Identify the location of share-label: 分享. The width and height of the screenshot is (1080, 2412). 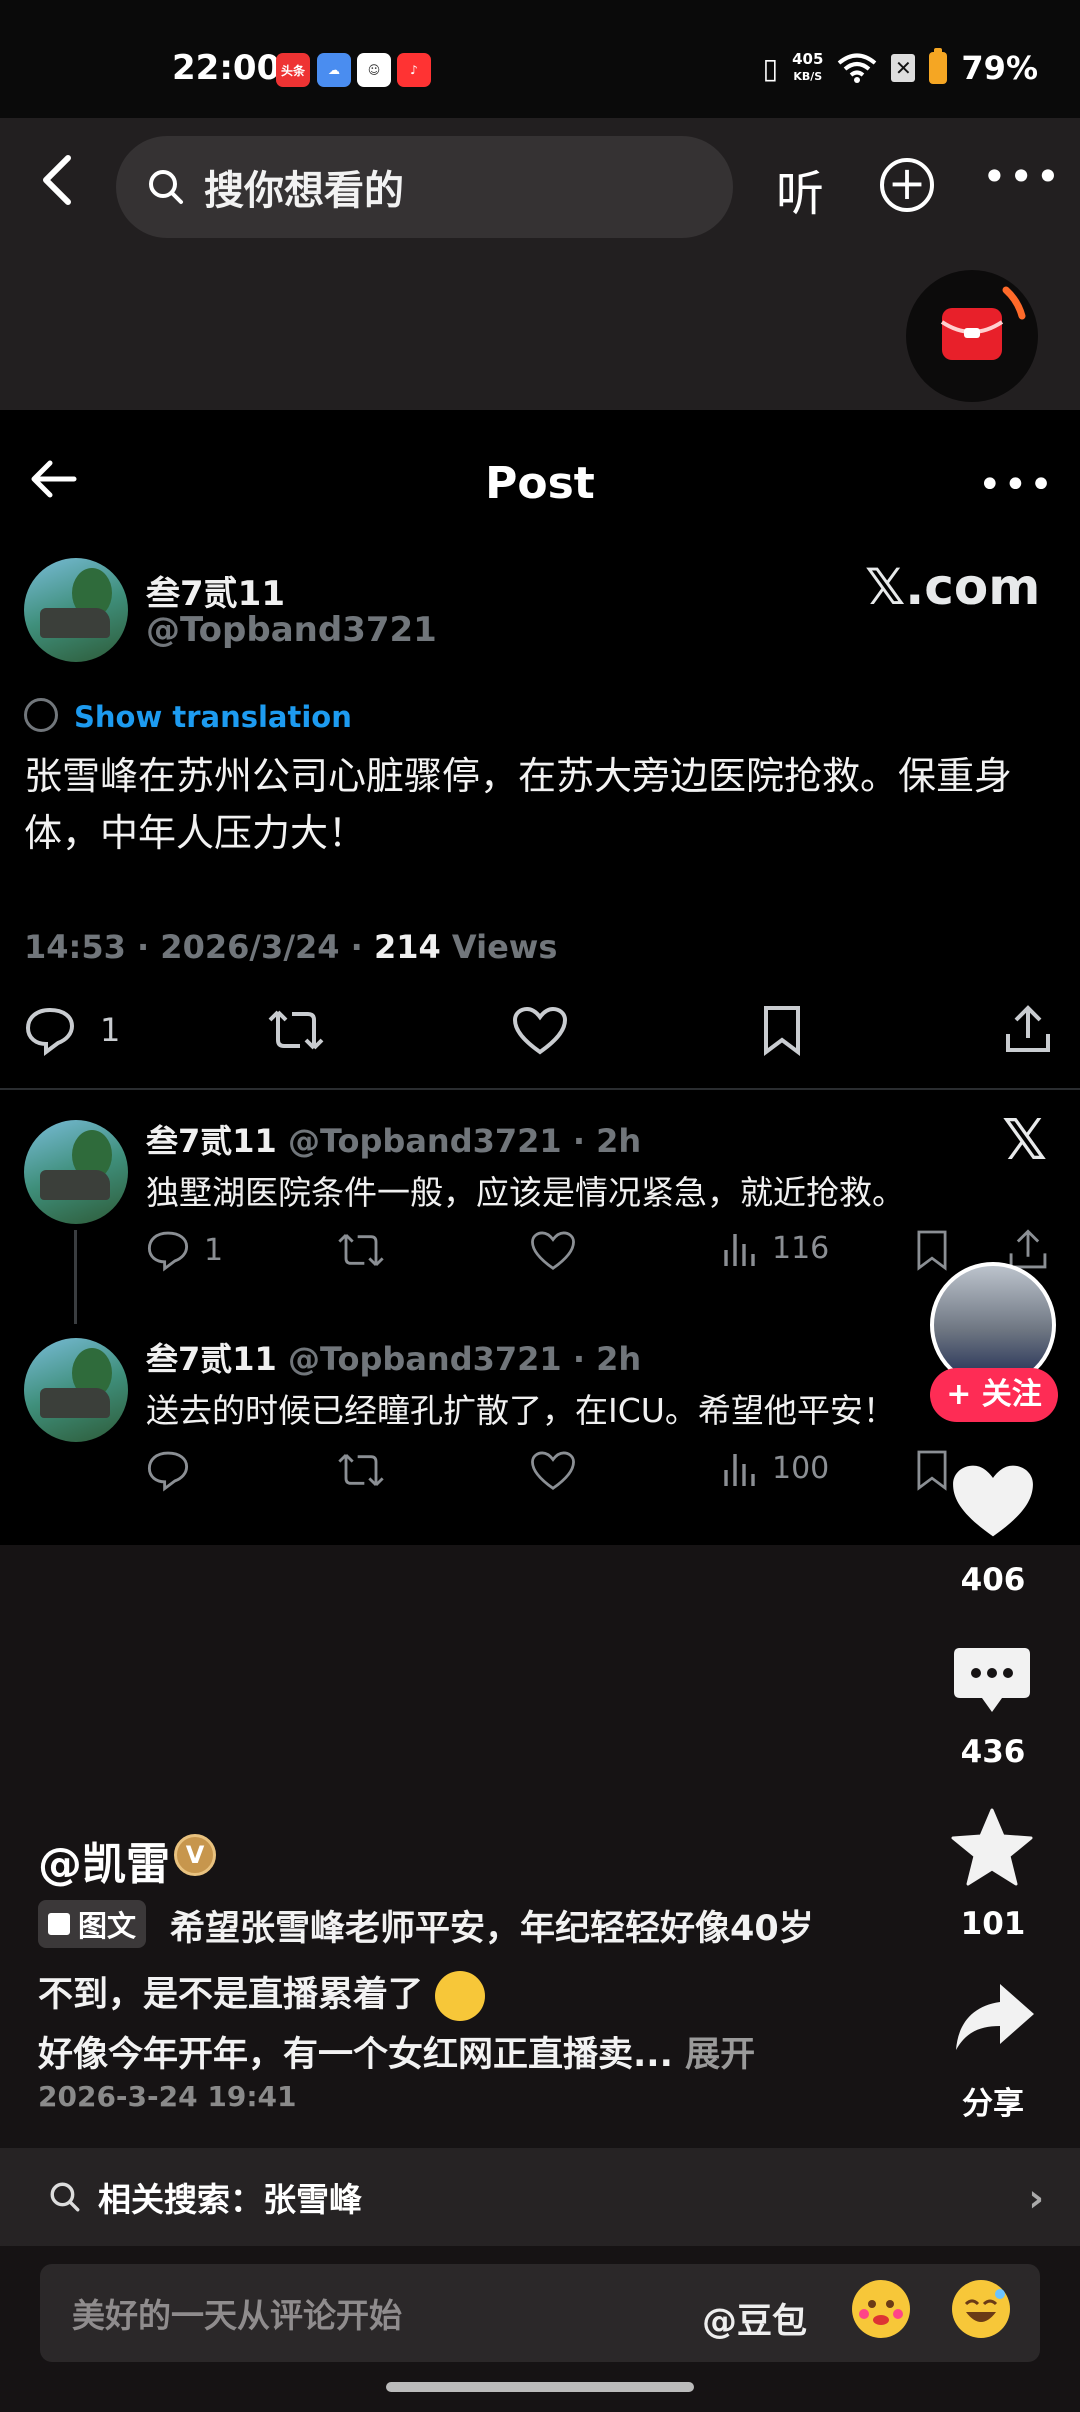
(993, 2104).